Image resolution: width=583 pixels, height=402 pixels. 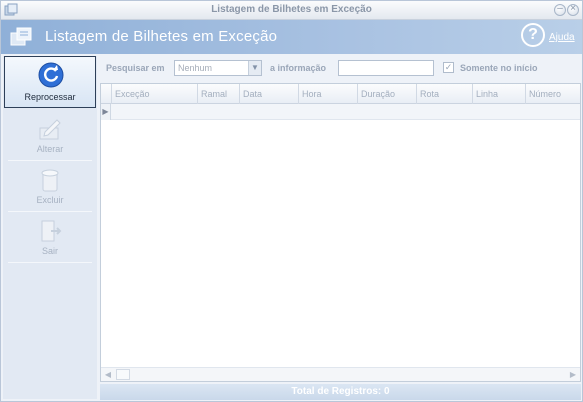 I want to click on exit-label: Sair, so click(x=49, y=251).